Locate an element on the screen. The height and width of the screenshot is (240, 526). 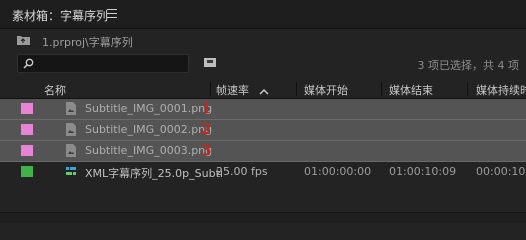
bin-path-row: 1.prproj\字幕序列 is located at coordinates (263, 40).